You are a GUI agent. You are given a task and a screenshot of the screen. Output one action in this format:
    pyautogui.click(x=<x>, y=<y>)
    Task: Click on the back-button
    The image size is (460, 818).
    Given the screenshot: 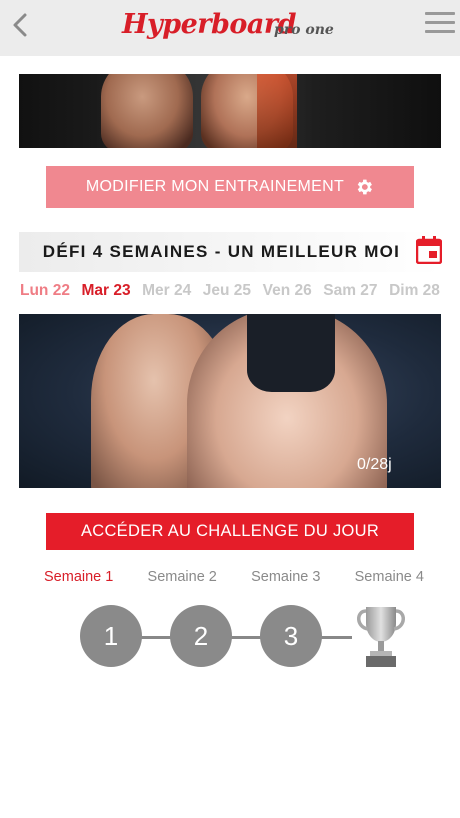 What is the action you would take?
    pyautogui.click(x=21, y=25)
    